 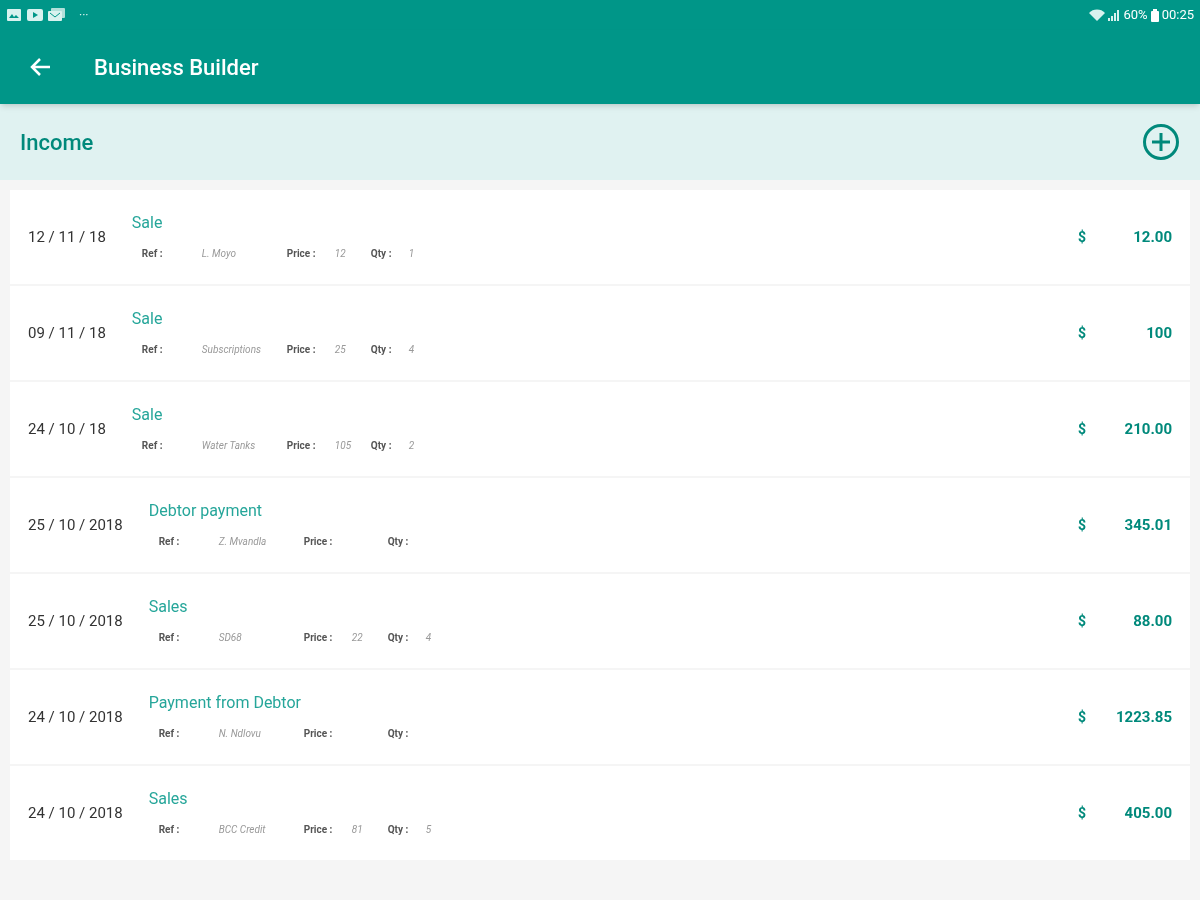 What do you see at coordinates (240, 734) in the screenshot?
I see `field-value: N. Ndlovu` at bounding box center [240, 734].